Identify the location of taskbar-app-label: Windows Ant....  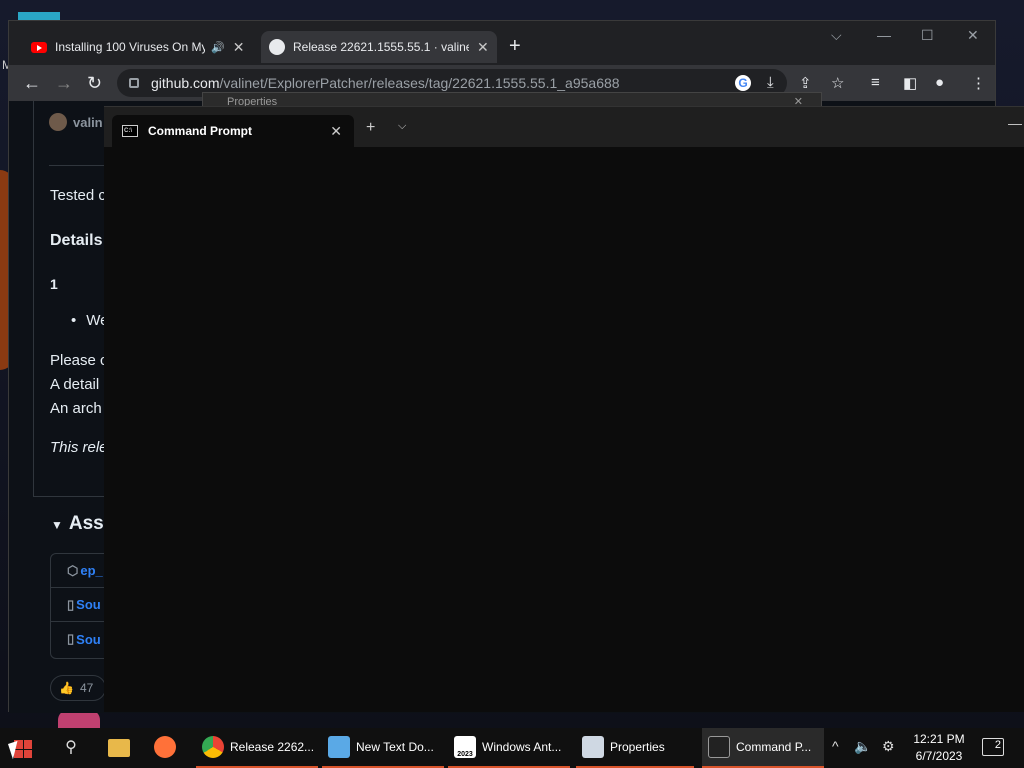
(522, 747).